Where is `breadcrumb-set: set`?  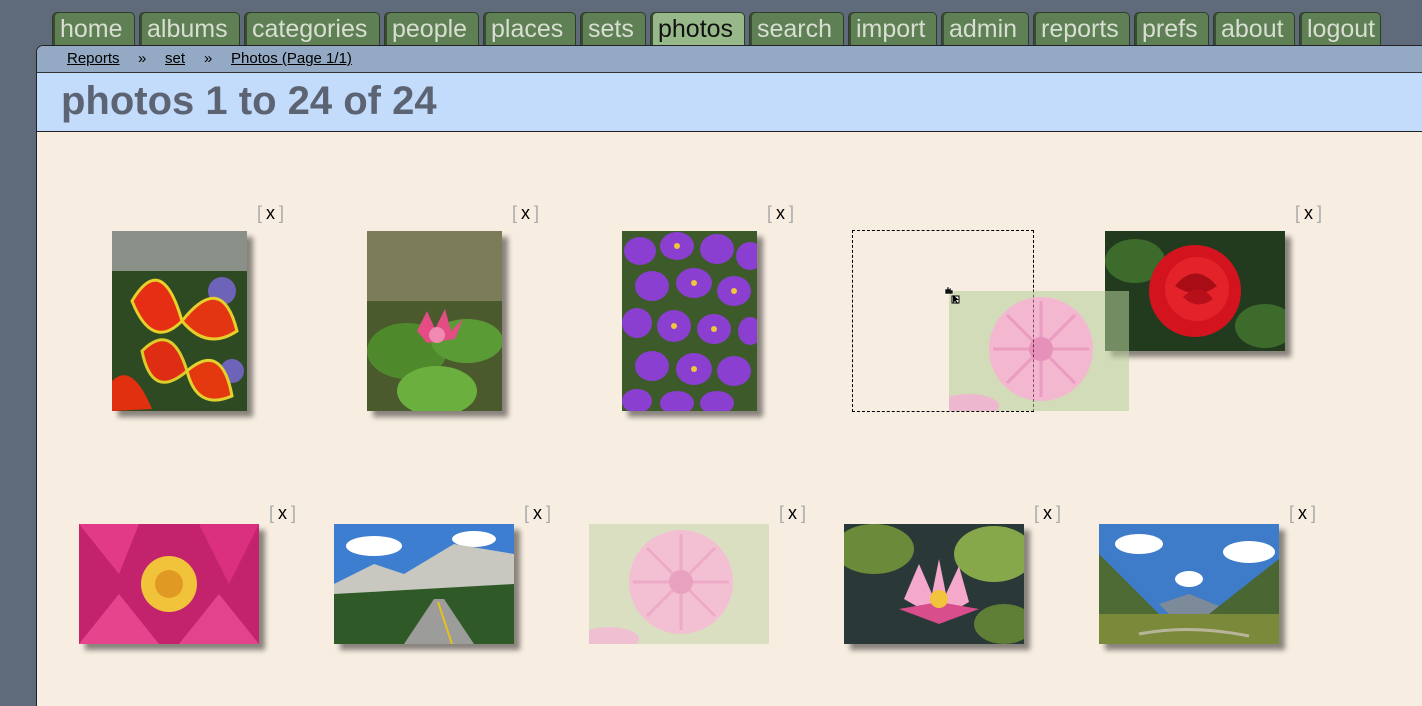 breadcrumb-set: set is located at coordinates (175, 59).